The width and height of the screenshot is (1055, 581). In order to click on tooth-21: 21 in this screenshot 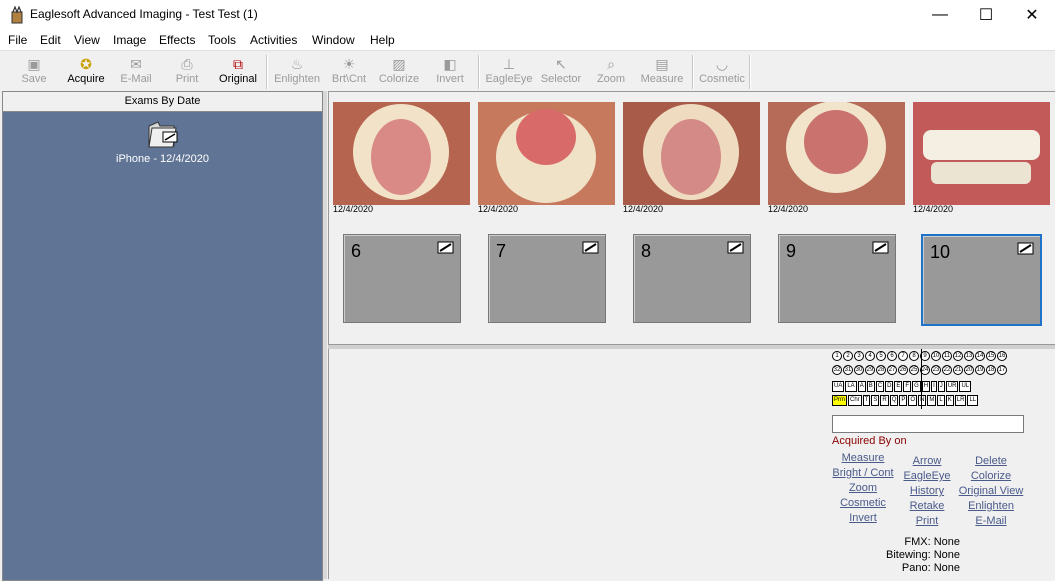, I will do `click(958, 370)`.